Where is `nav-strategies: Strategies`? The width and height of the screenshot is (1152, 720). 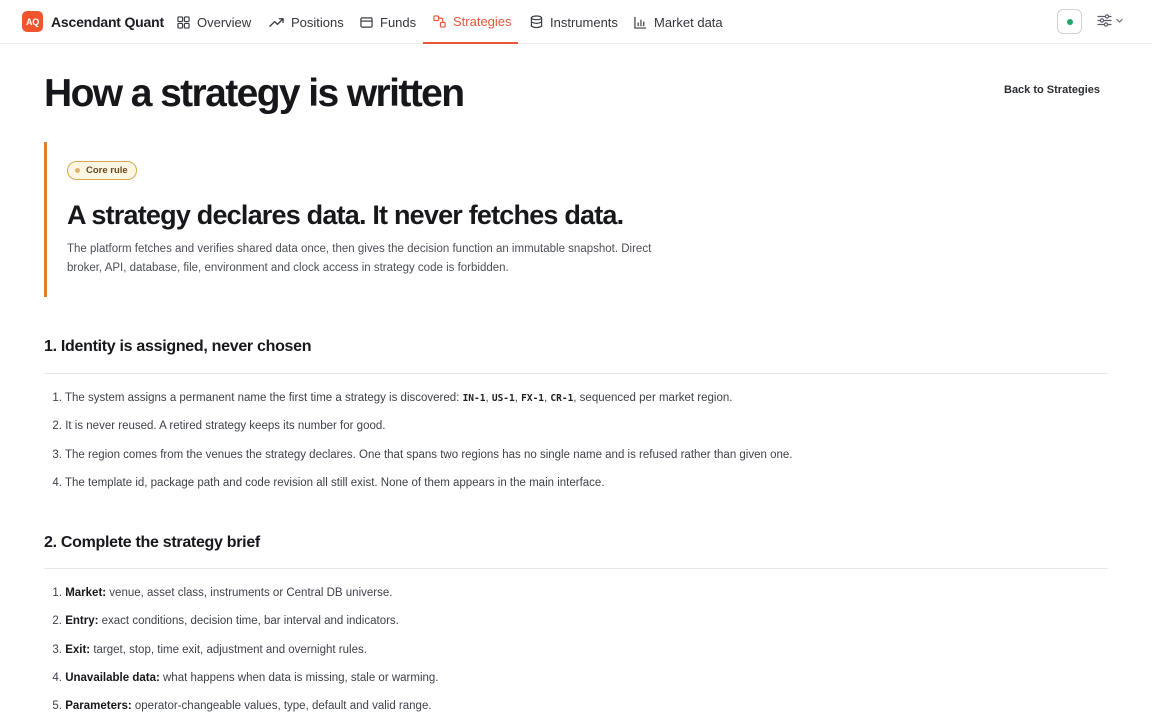 nav-strategies: Strategies is located at coordinates (470, 22).